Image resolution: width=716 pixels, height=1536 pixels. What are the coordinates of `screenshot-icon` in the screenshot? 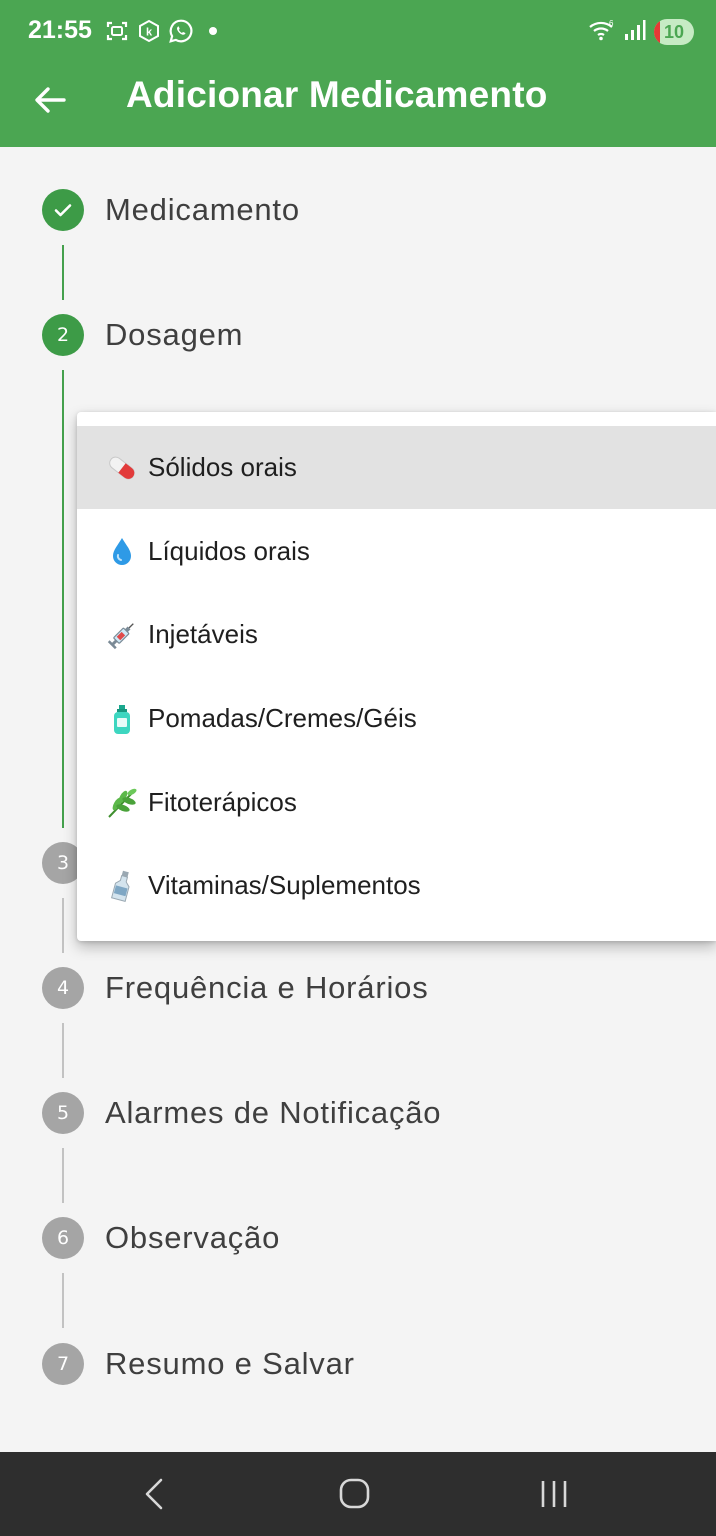 It's located at (117, 31).